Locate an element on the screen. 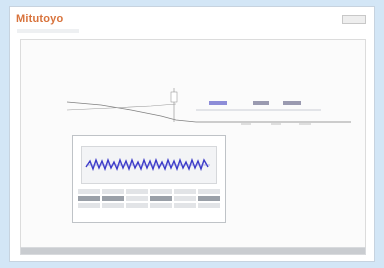 Image resolution: width=384 pixels, height=268 pixels. results-table is located at coordinates (149, 203).